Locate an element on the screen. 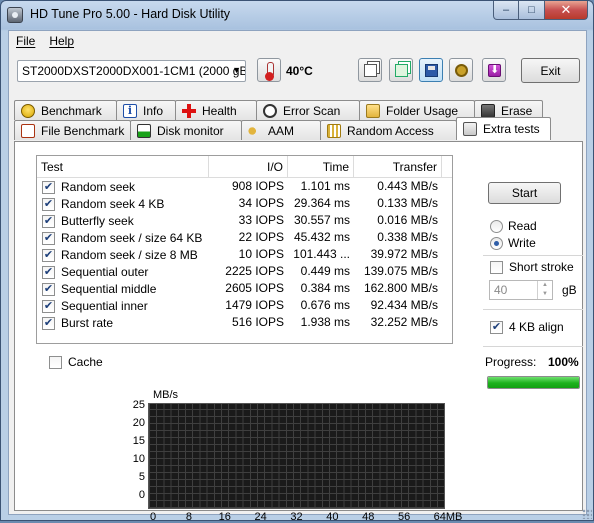 This screenshot has width=594, height=523. column-header-io: I/O is located at coordinates (248, 166).